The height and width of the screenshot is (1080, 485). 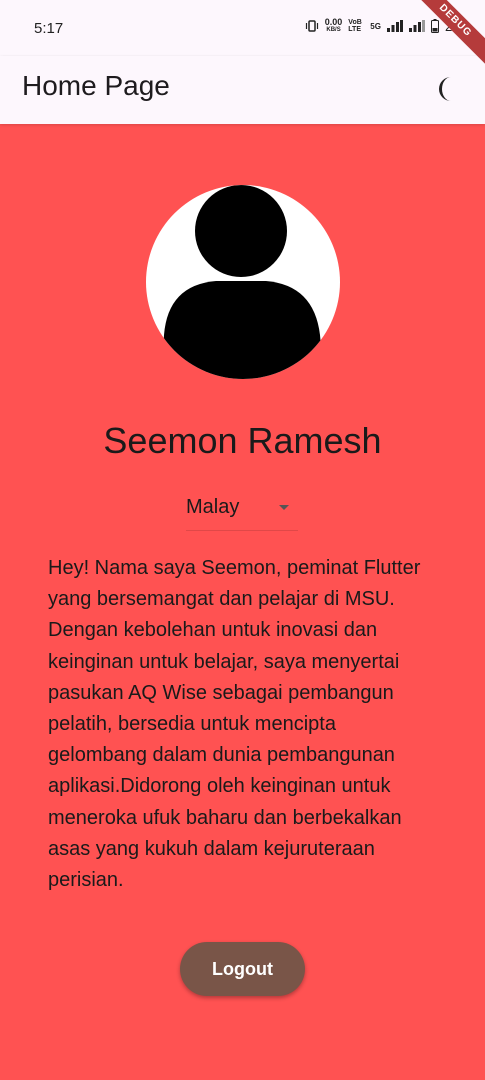 What do you see at coordinates (242, 969) in the screenshot?
I see `logout-button: Logout` at bounding box center [242, 969].